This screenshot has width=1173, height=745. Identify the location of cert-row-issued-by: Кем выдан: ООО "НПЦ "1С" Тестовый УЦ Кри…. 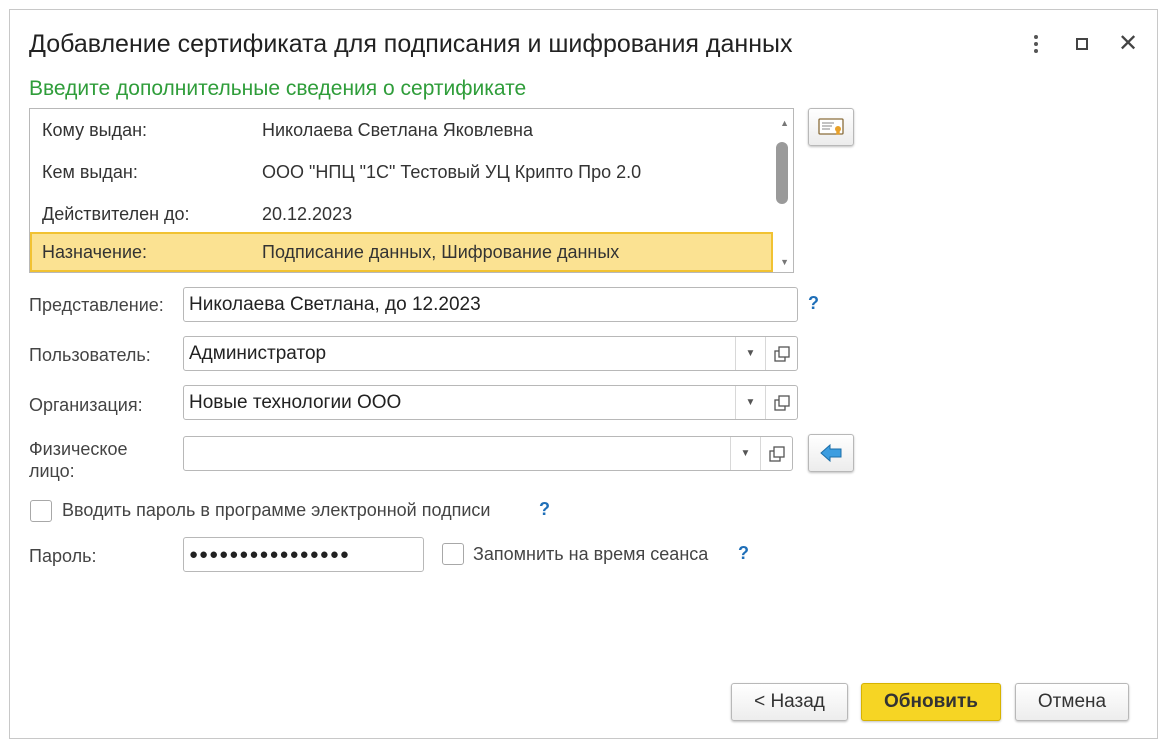
(401, 172).